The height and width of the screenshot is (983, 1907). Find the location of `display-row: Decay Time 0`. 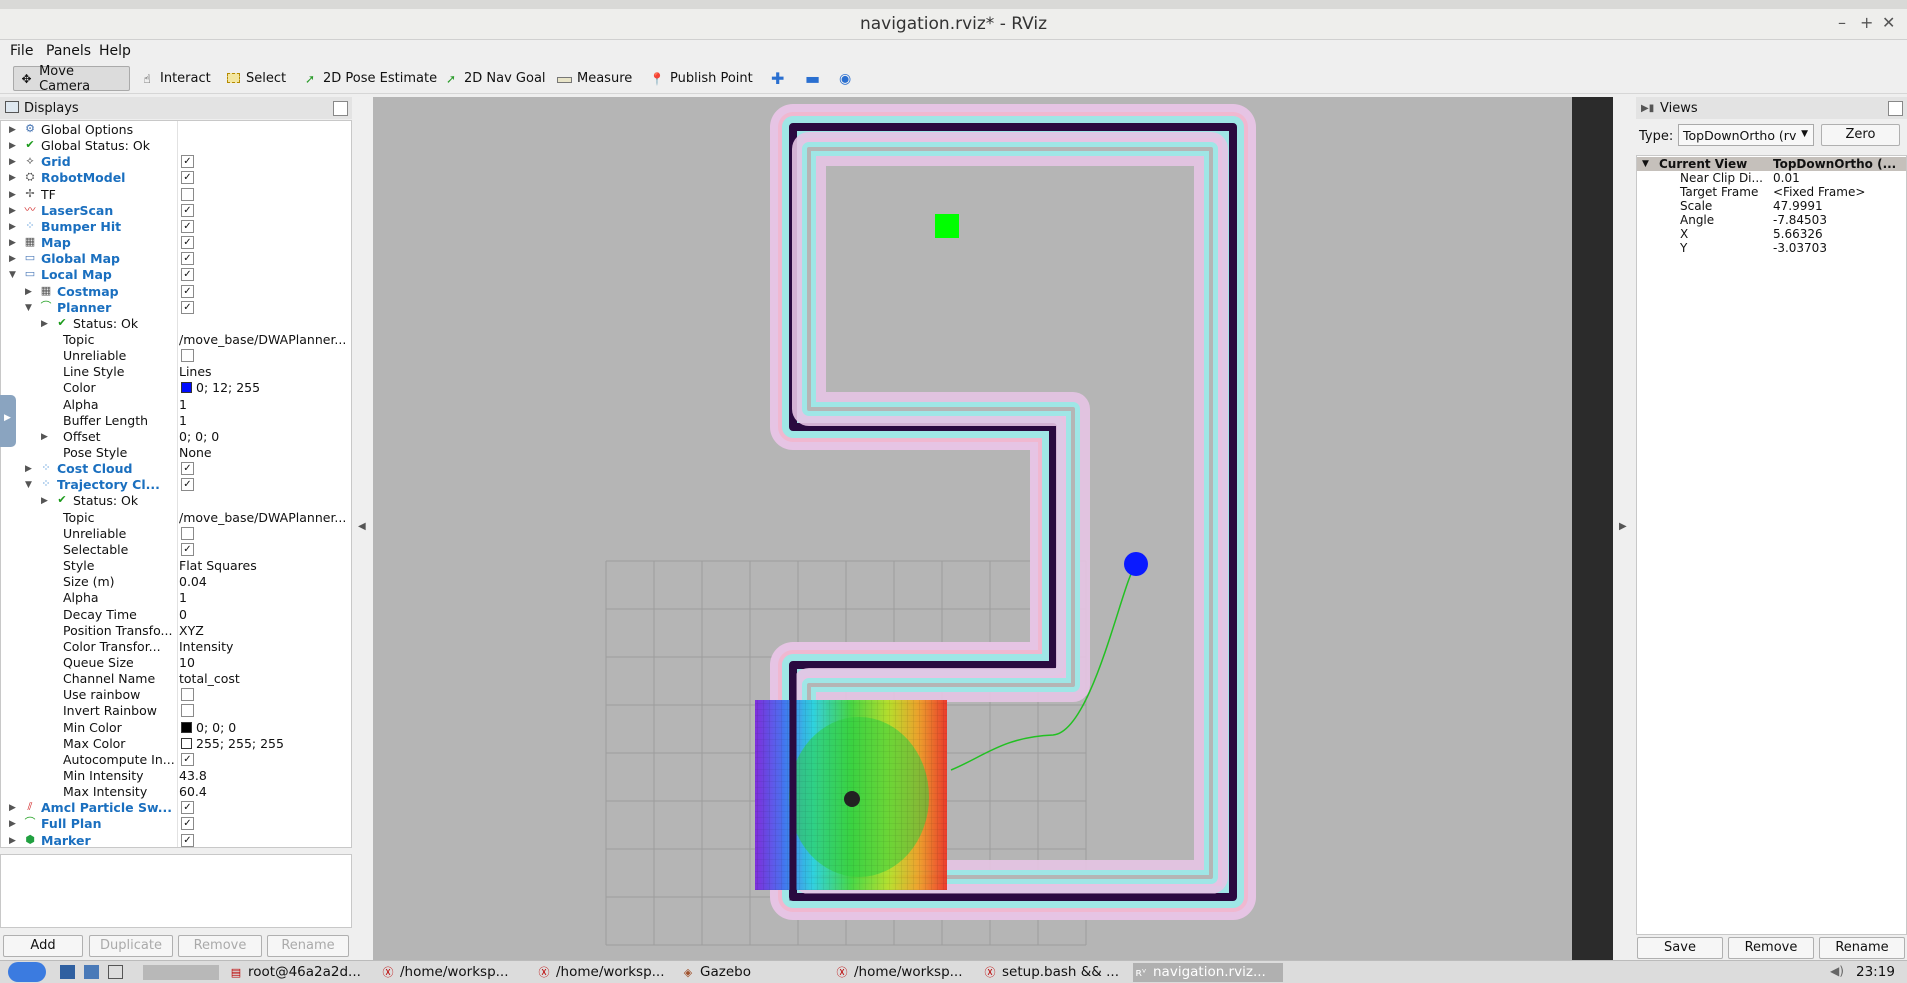

display-row: Decay Time 0 is located at coordinates (176, 615).